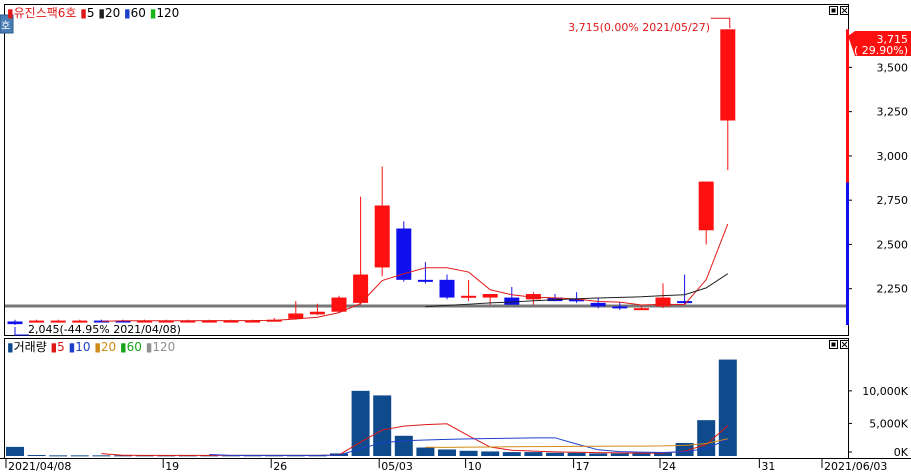 This screenshot has width=911, height=474. Describe the element at coordinates (39, 466) in the screenshot. I see `x-tick-label: 2021/04/08` at that location.